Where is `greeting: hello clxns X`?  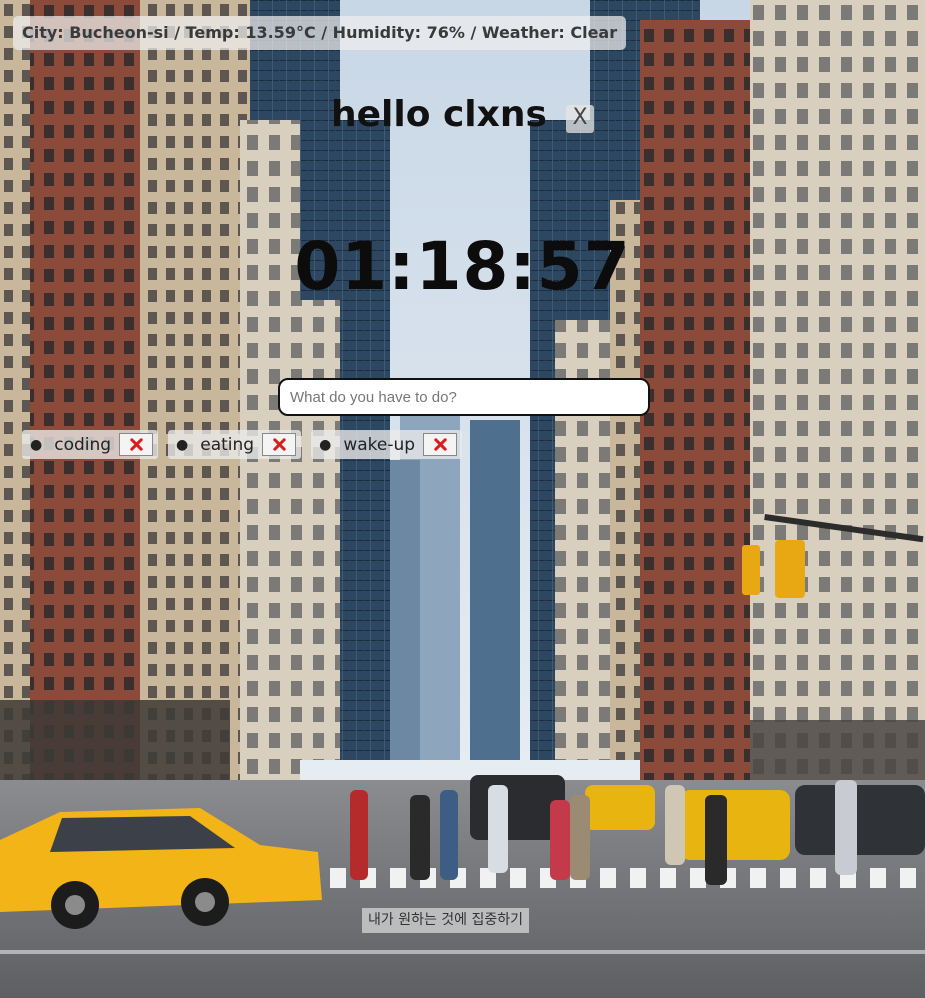 greeting: hello clxns X is located at coordinates (462, 114).